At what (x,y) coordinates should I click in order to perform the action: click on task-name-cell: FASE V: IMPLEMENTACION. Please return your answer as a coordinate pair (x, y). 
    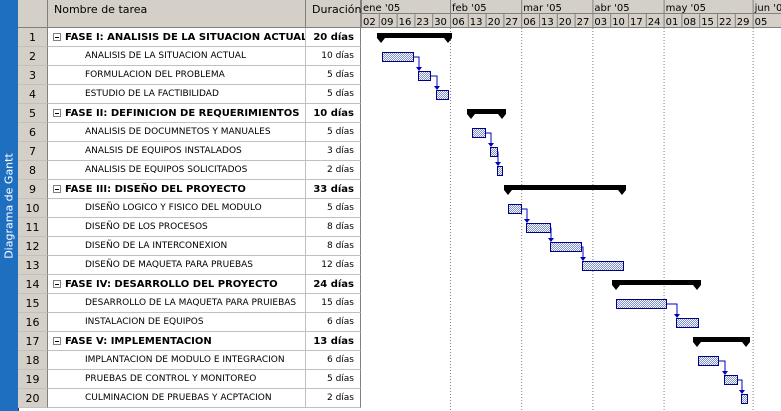
    Looking at the image, I should click on (177, 341).